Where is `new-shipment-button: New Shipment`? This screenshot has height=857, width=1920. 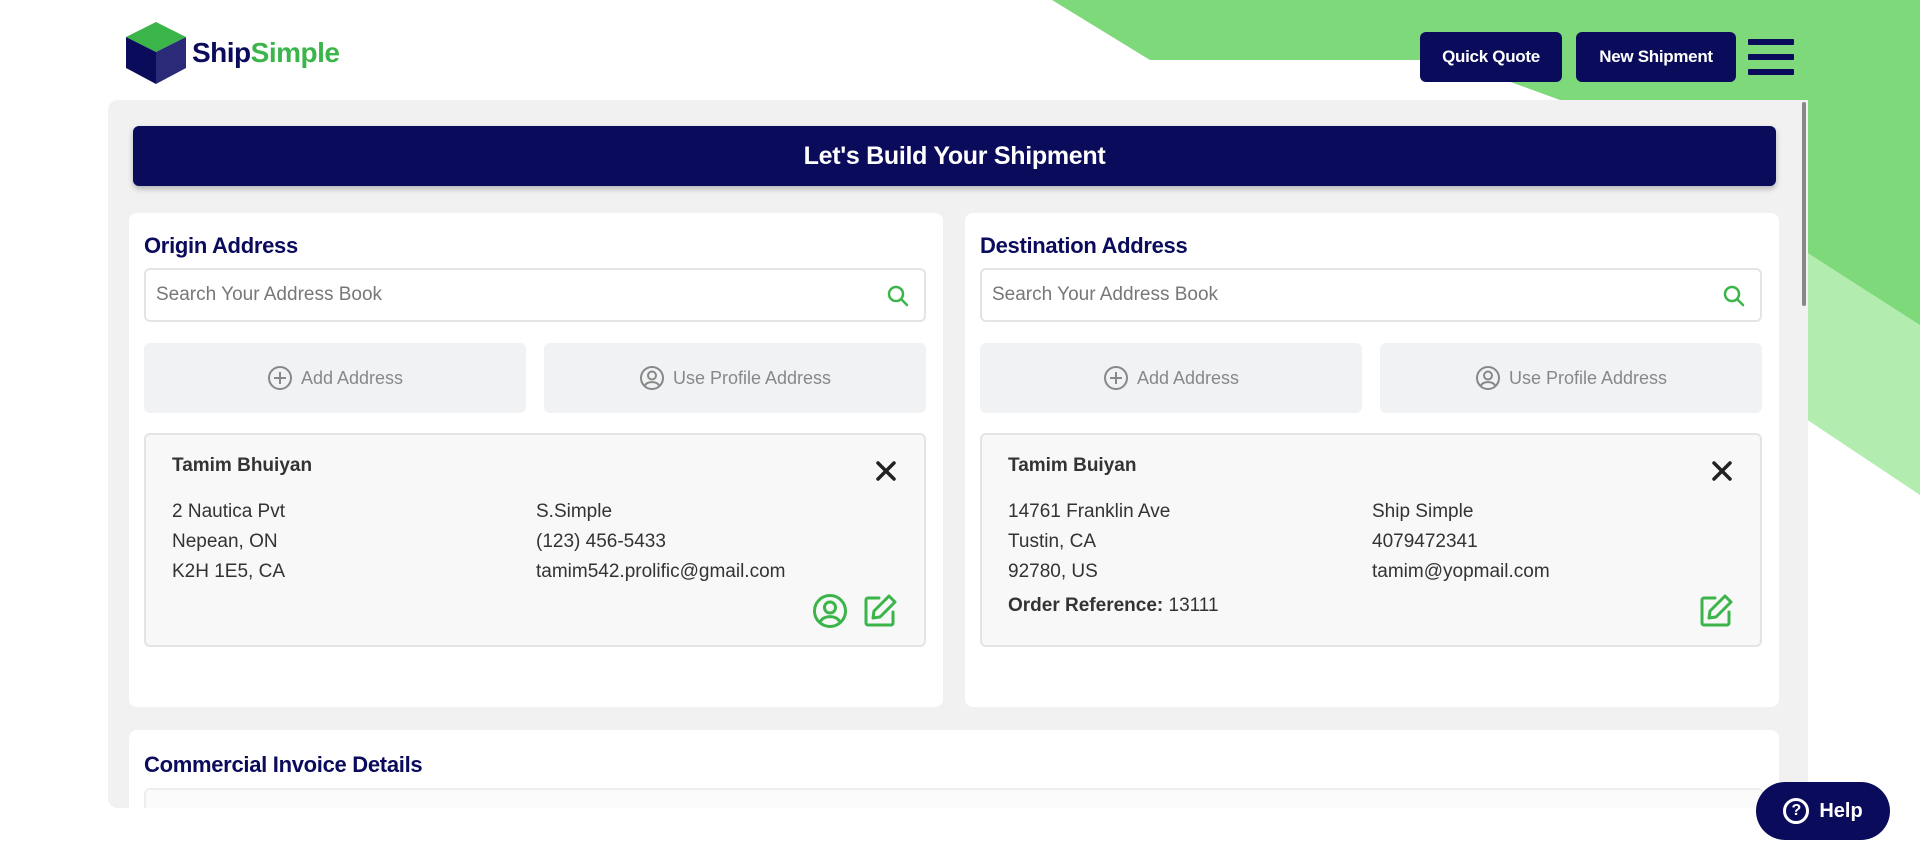
new-shipment-button: New Shipment is located at coordinates (1656, 57).